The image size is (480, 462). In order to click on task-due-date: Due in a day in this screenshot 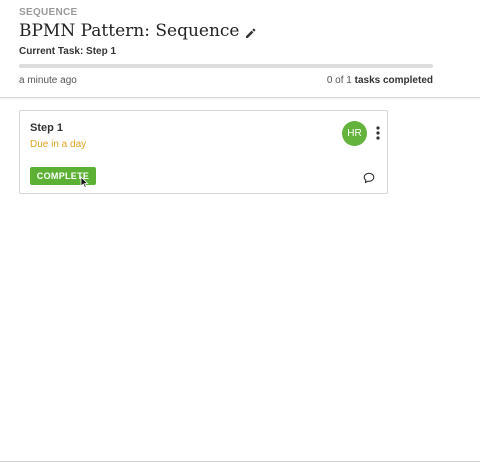, I will do `click(58, 144)`.